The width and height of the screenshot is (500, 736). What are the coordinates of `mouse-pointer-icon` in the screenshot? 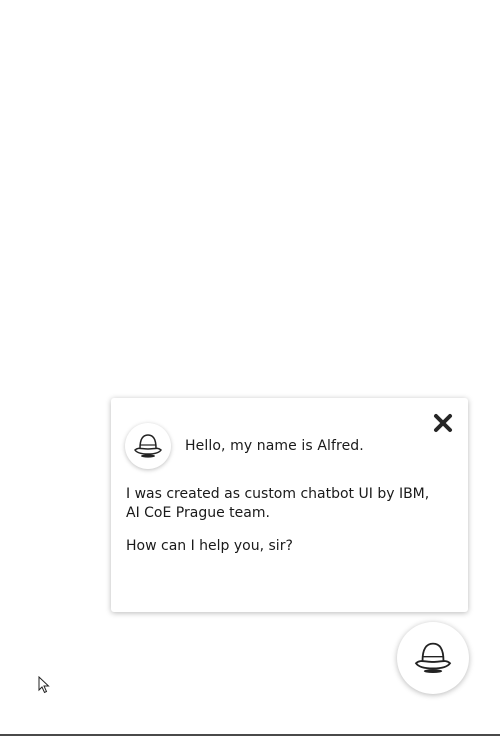 It's located at (44, 684).